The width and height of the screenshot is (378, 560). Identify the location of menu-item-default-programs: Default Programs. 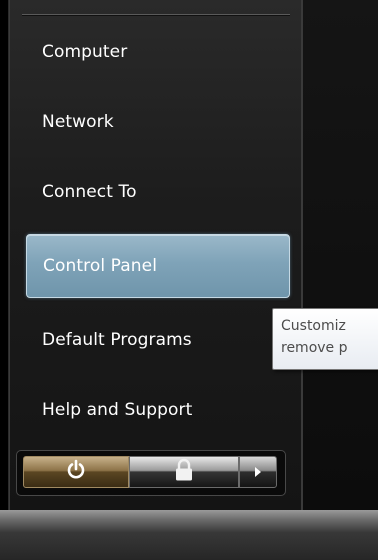
(158, 340).